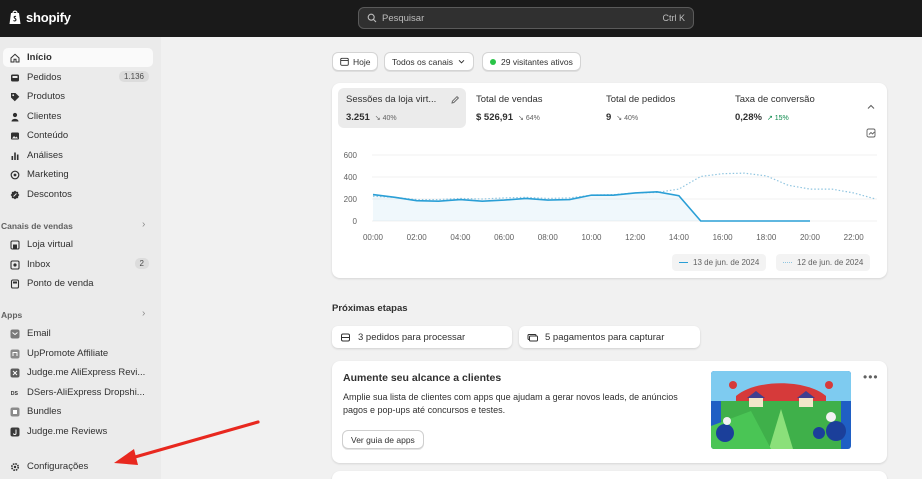  I want to click on more-options-icon: •••, so click(871, 377).